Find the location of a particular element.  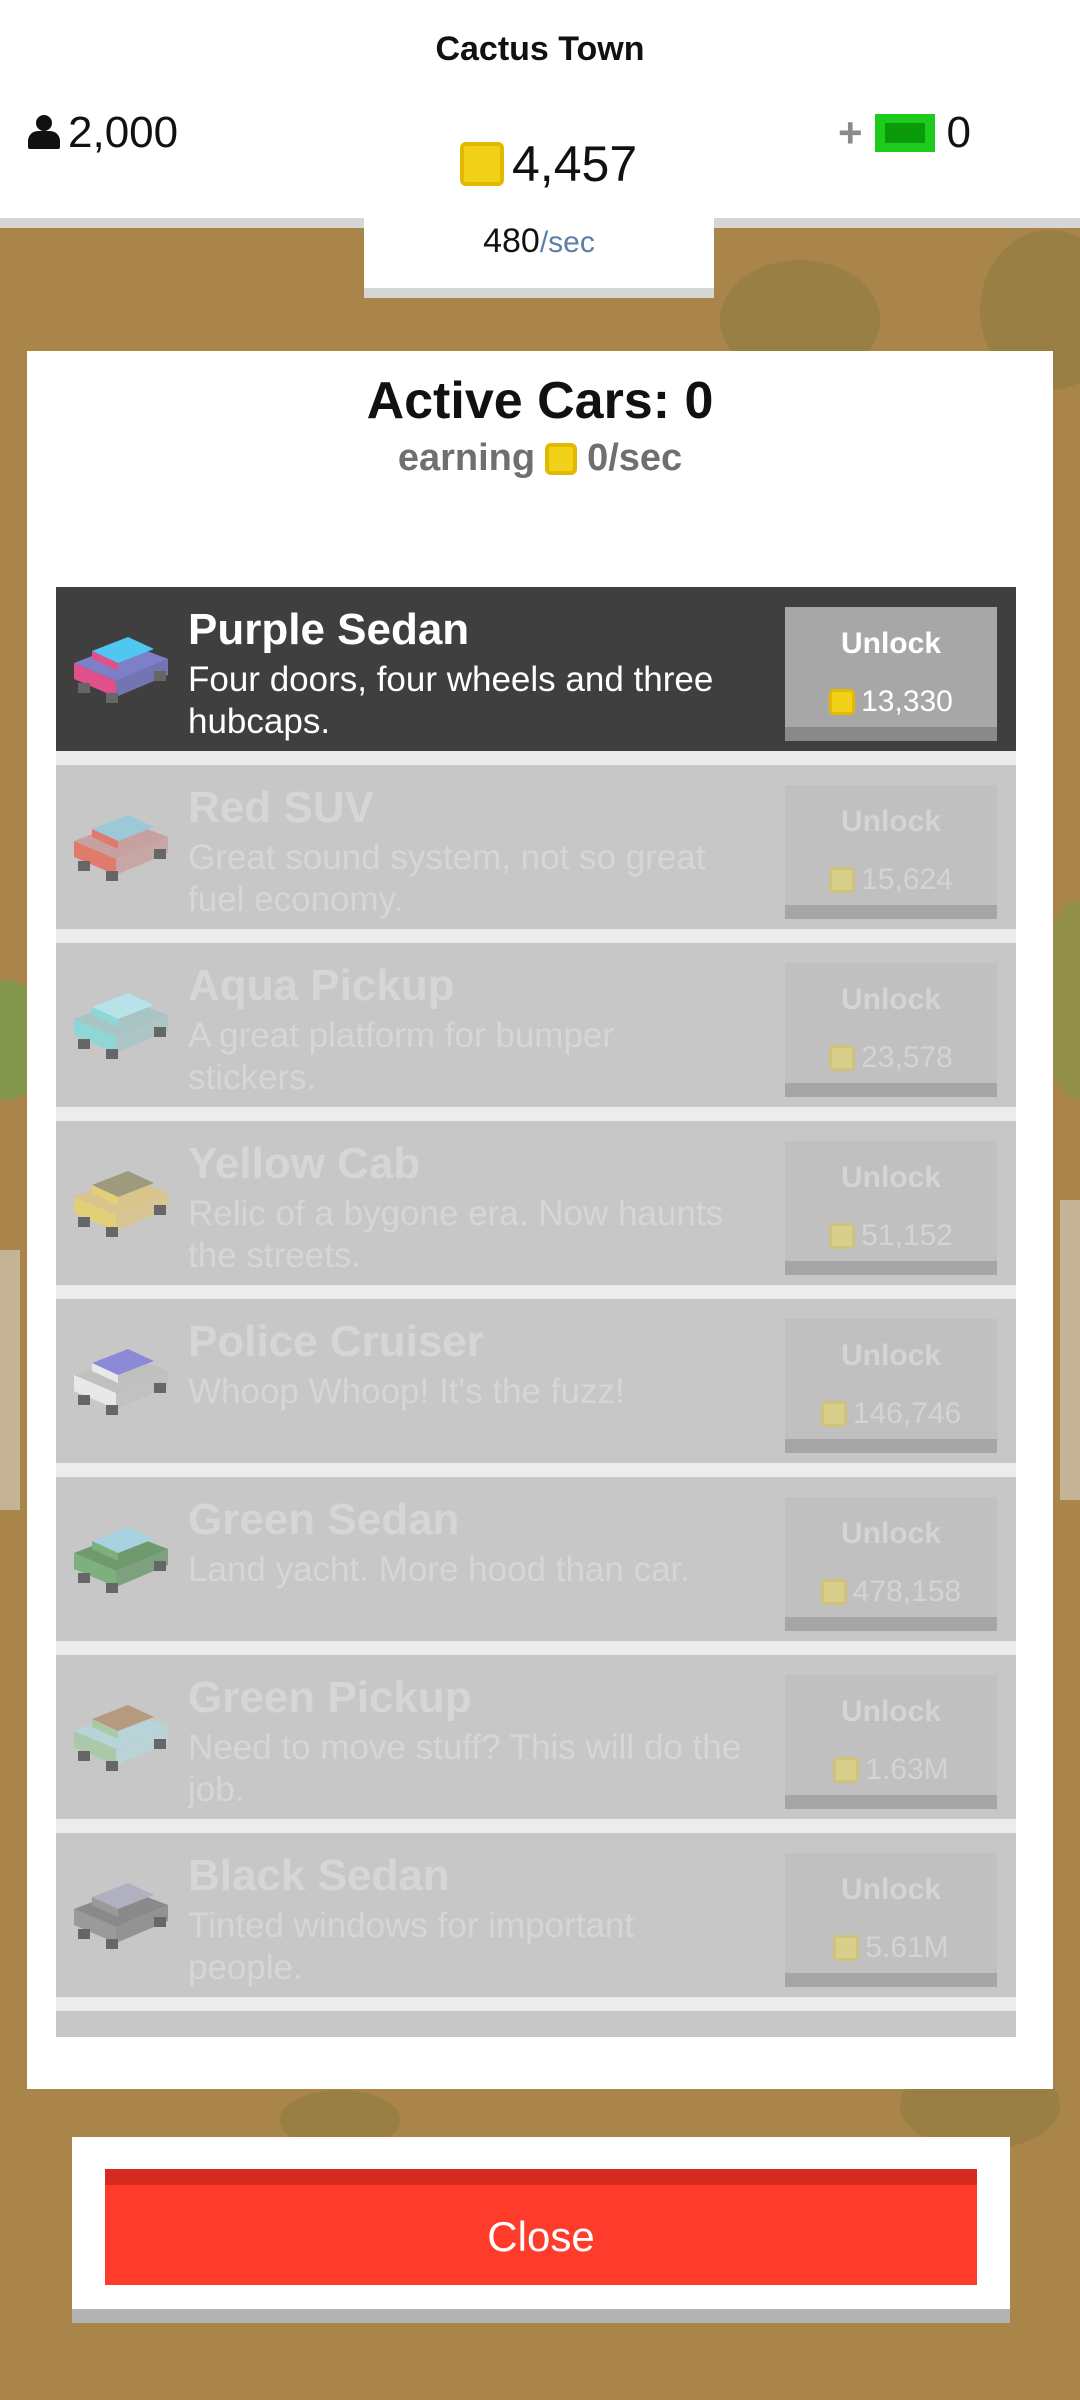

earning-line: earning 0/sec is located at coordinates (540, 458).